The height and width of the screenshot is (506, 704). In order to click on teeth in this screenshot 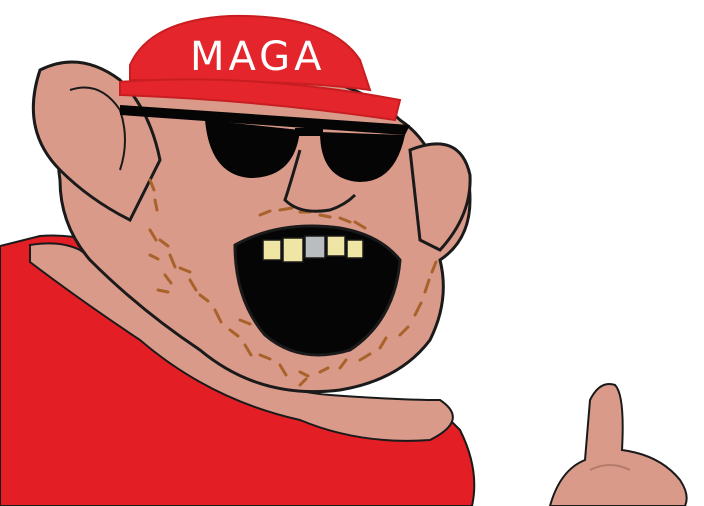, I will do `click(313, 249)`.